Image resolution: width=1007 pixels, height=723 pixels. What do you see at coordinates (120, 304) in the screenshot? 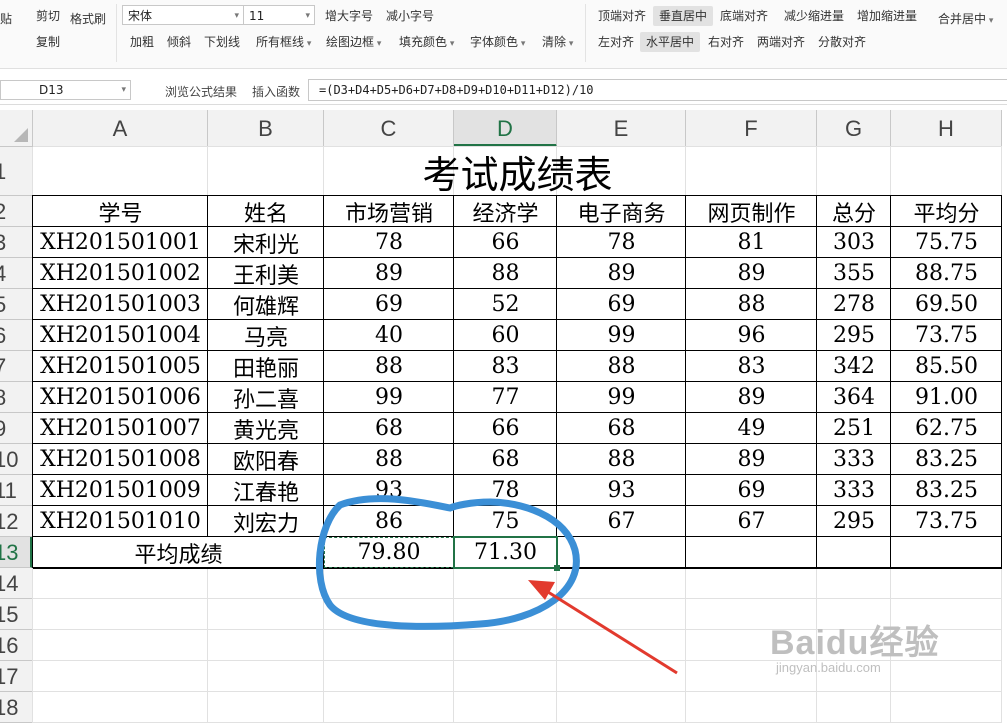
I see `data-cell: XH201501003` at bounding box center [120, 304].